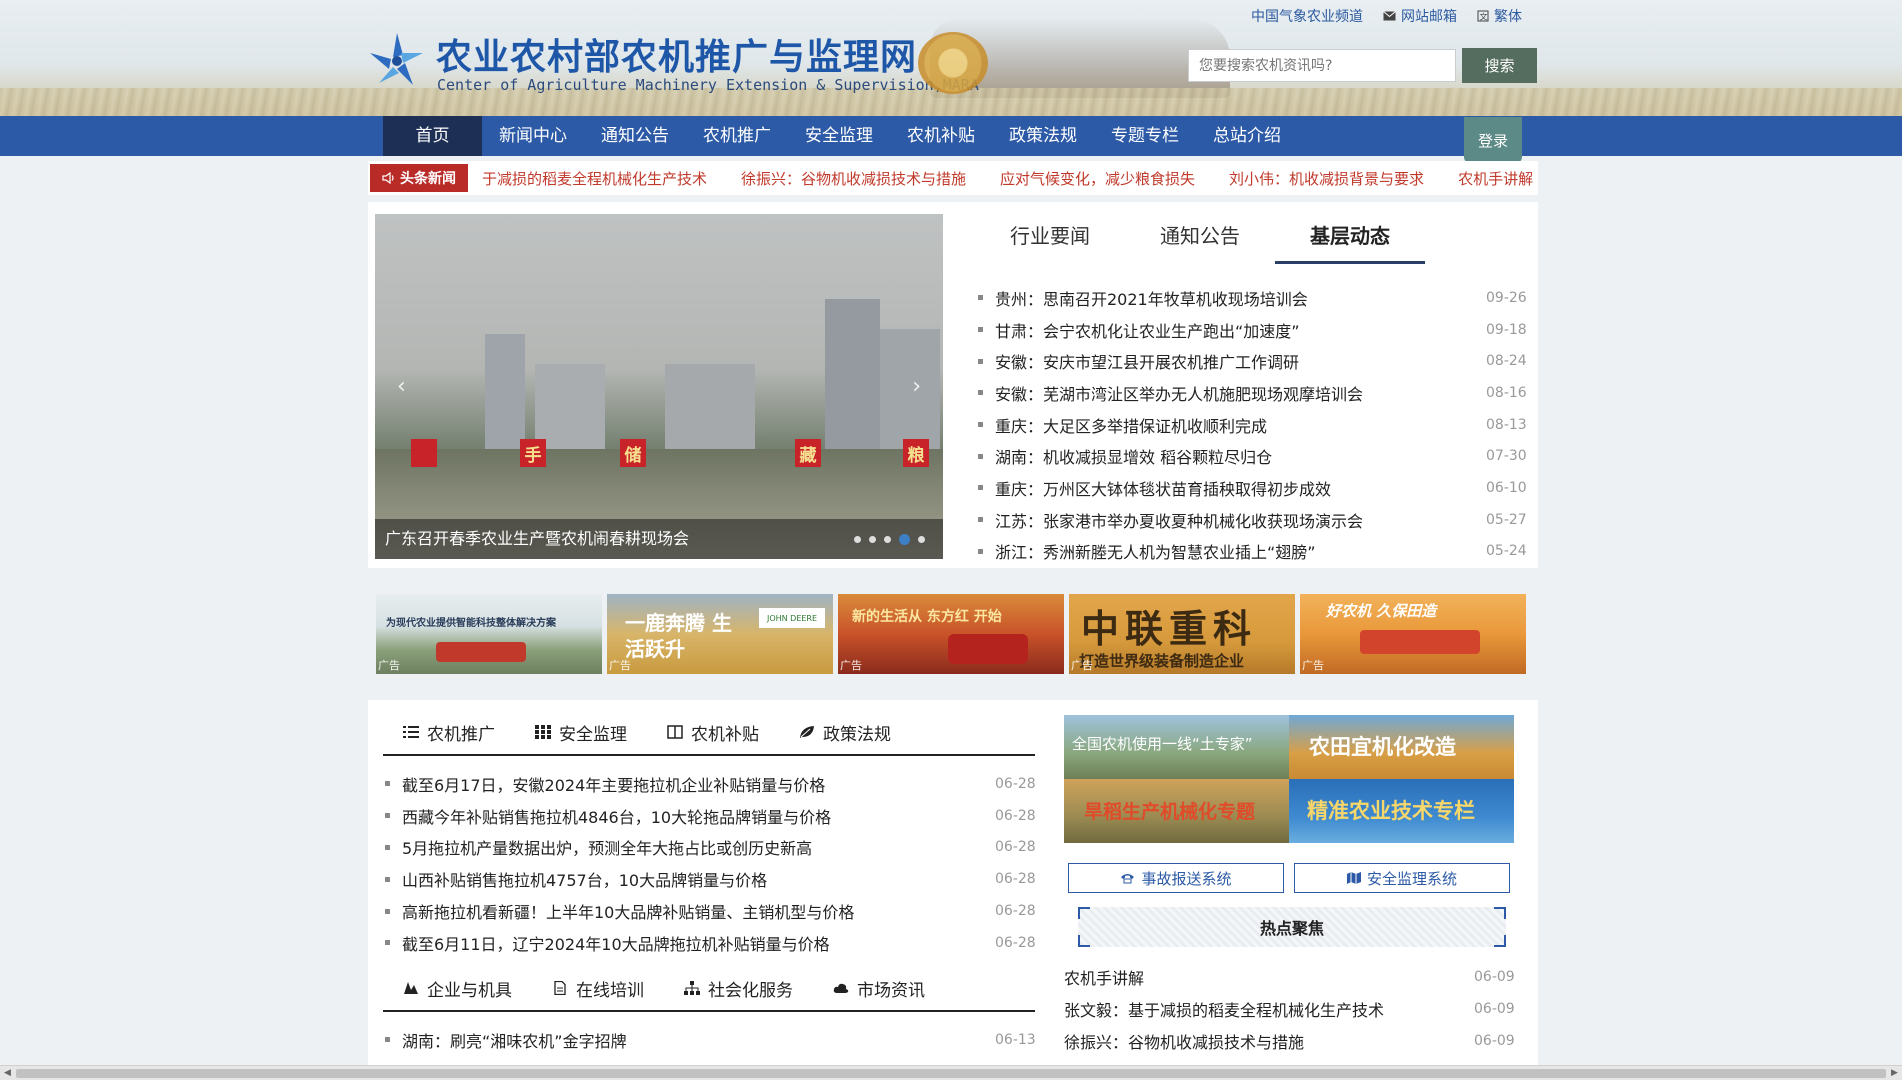  I want to click on search-button: 搜索, so click(1499, 65).